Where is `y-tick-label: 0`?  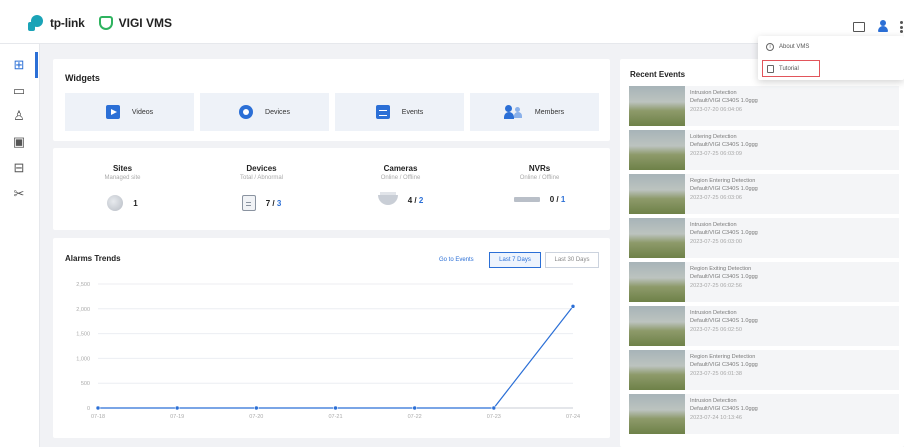 y-tick-label: 0 is located at coordinates (88, 409).